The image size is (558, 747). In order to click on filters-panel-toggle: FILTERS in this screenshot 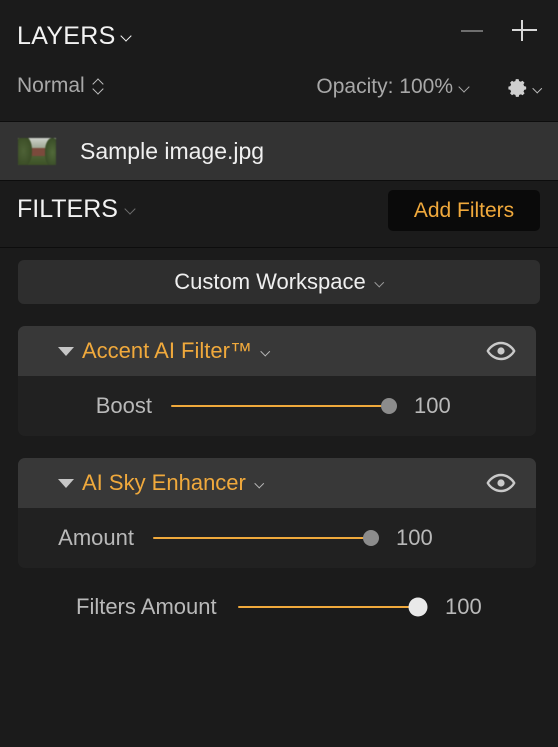, I will do `click(76, 209)`.